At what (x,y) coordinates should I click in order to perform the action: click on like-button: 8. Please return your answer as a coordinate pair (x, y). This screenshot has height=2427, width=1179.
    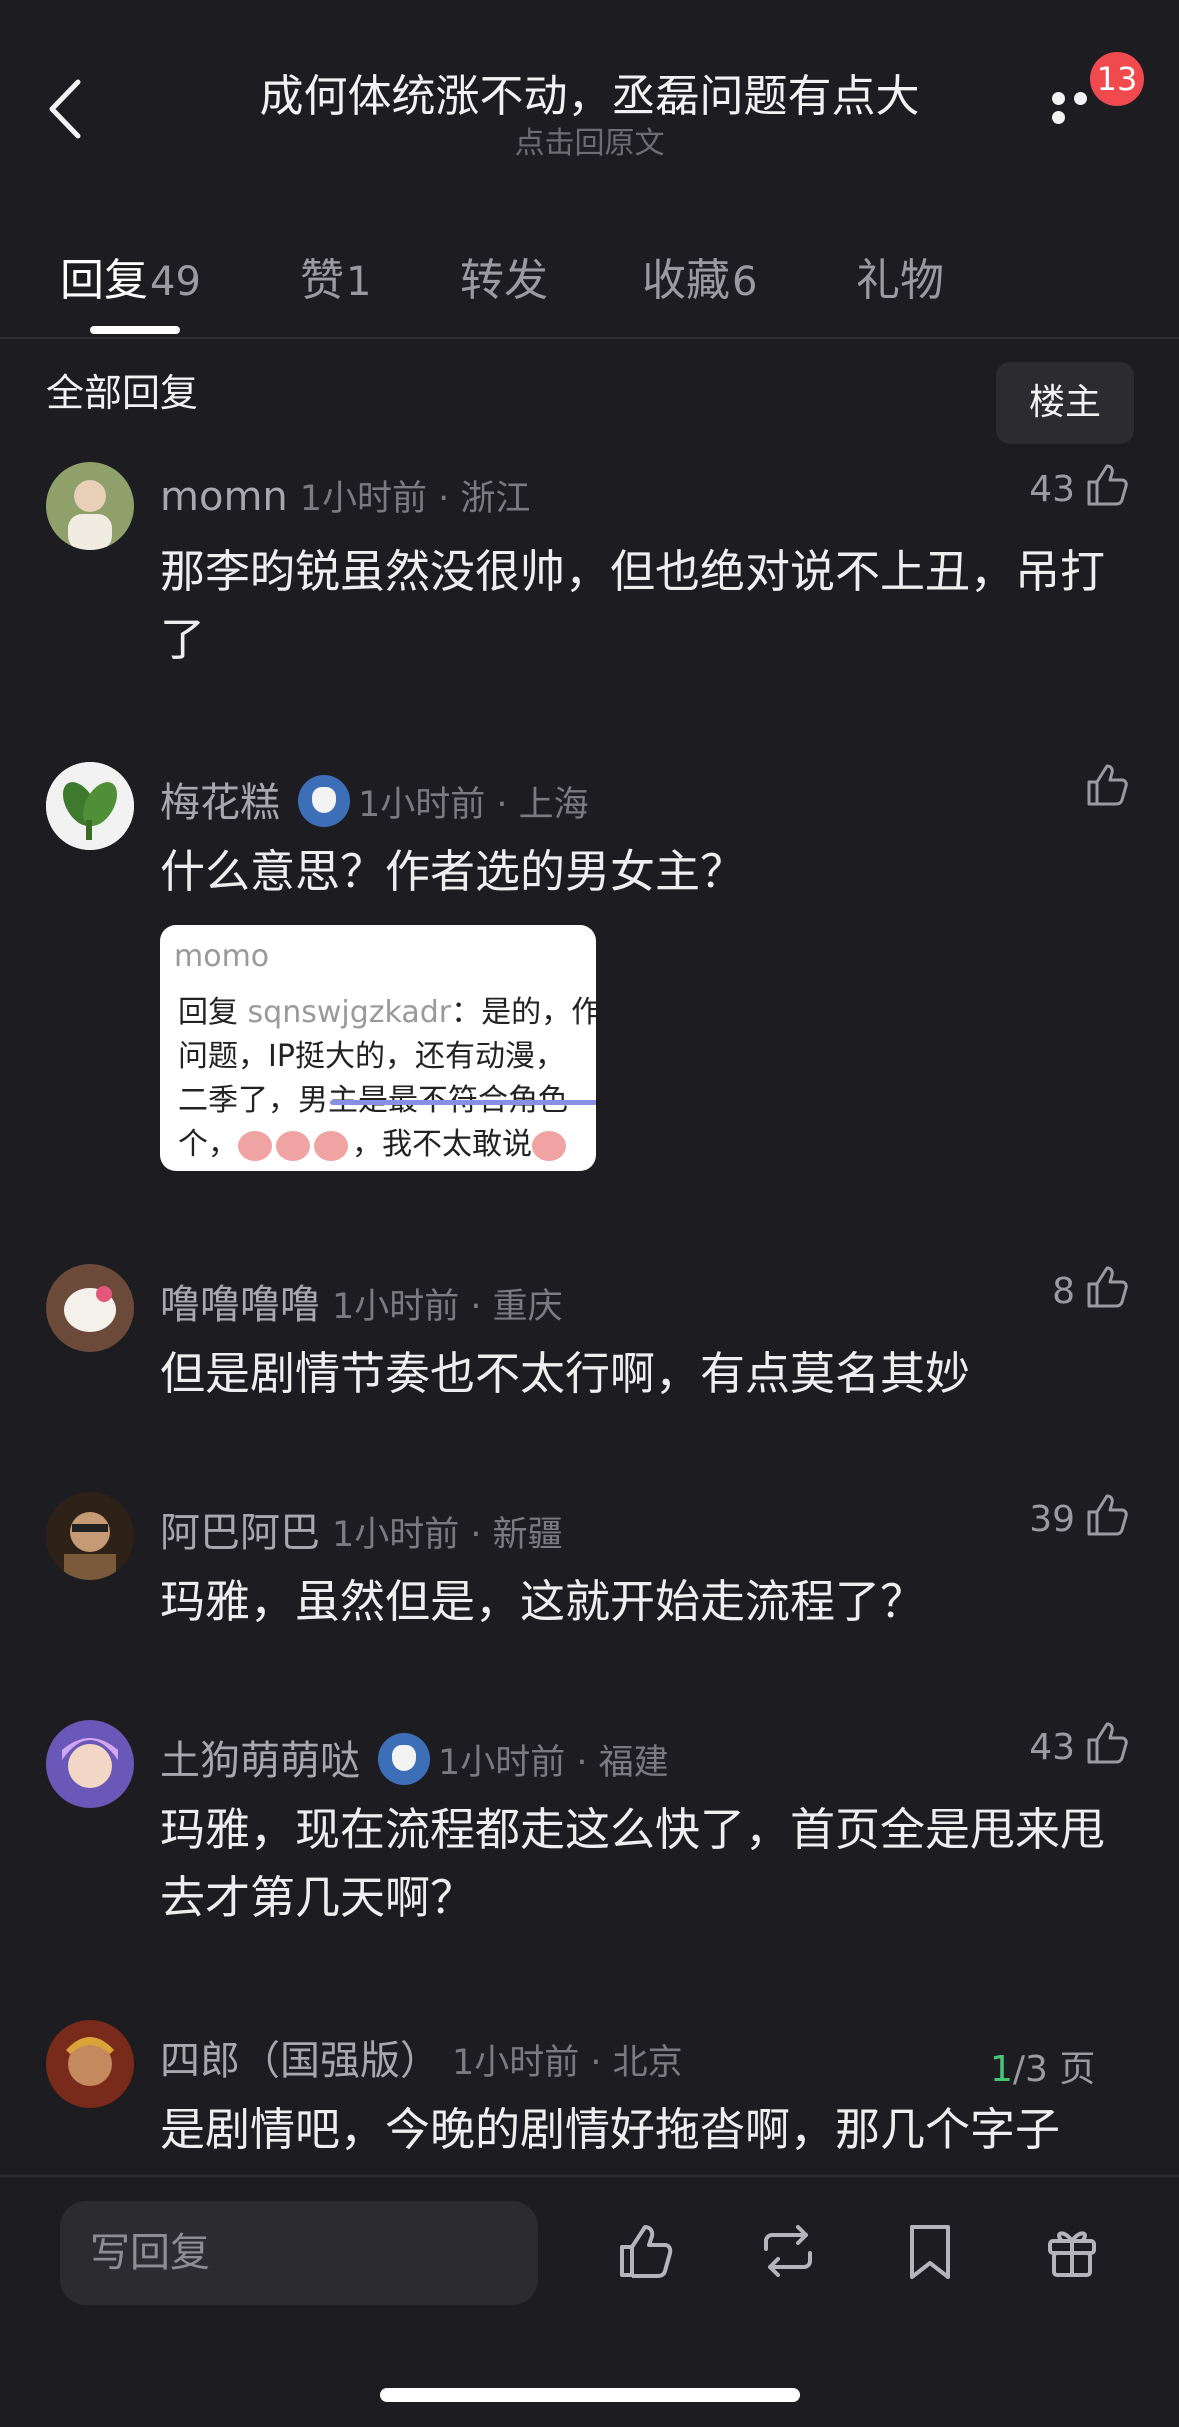
    Looking at the image, I should click on (1092, 1292).